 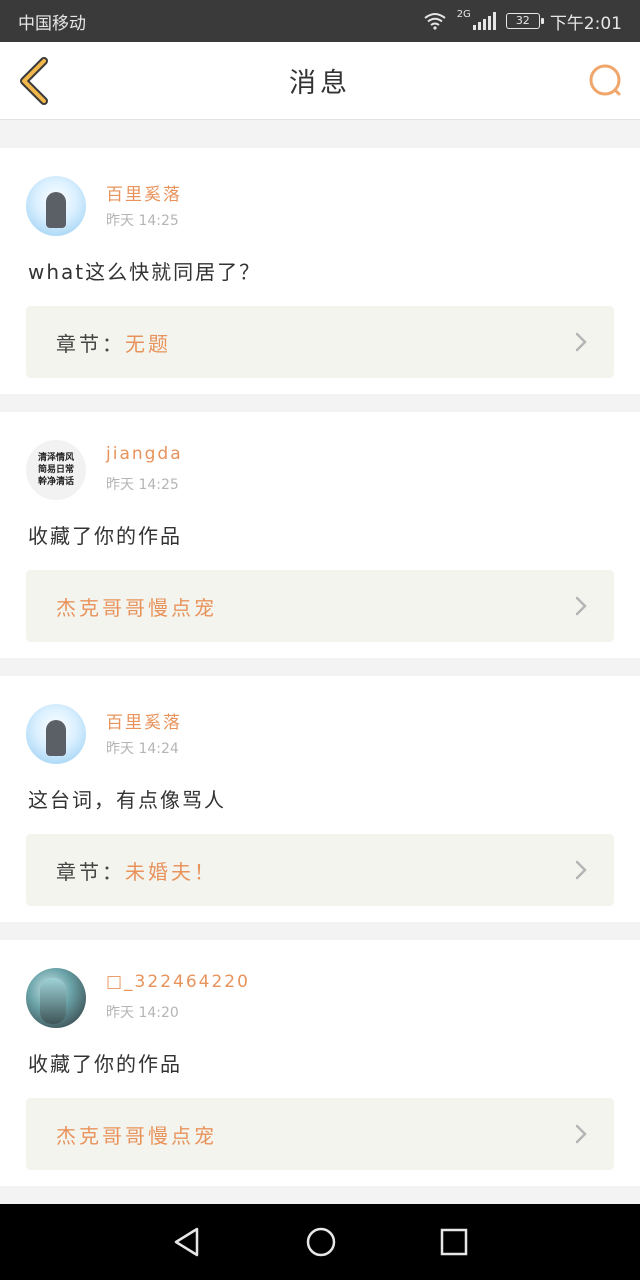 I want to click on clock: 下午2:01, so click(x=585, y=23).